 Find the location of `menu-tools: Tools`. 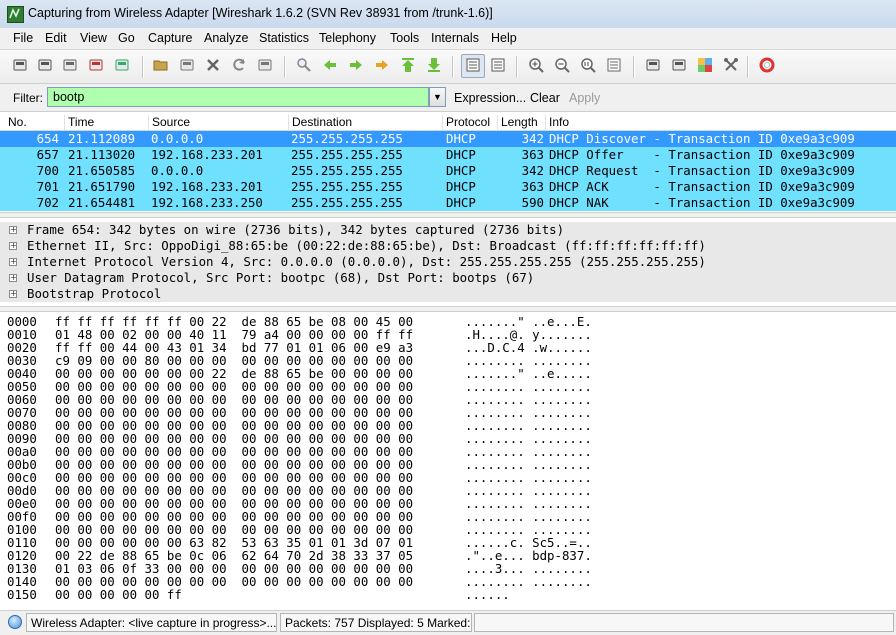

menu-tools: Tools is located at coordinates (404, 38).